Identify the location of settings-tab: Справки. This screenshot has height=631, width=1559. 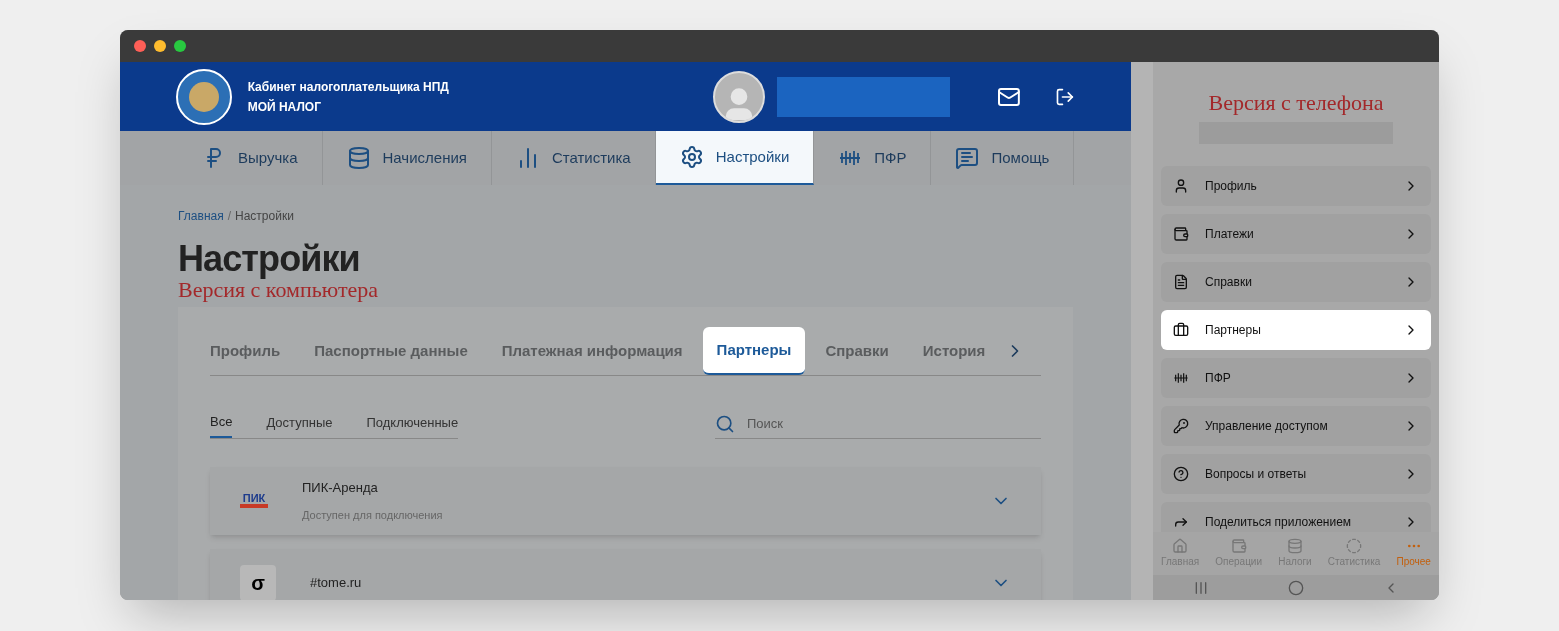
(857, 351).